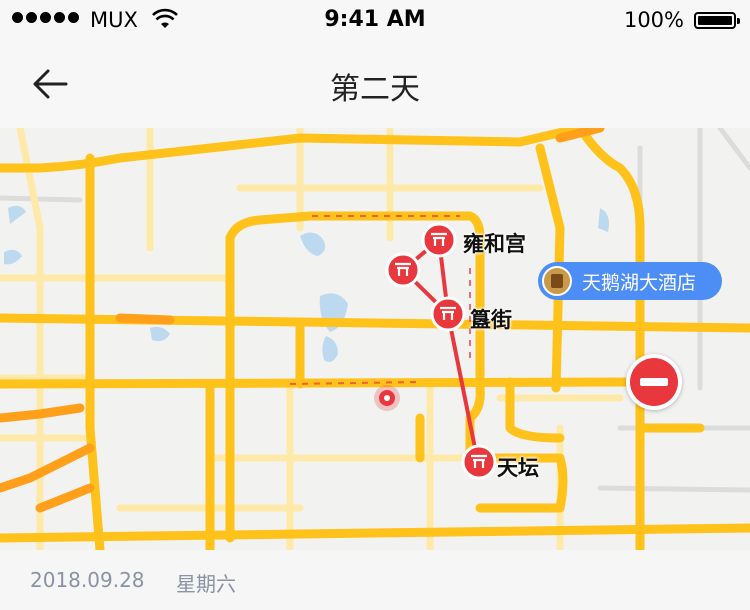  Describe the element at coordinates (491, 319) in the screenshot. I see `poi-label-guijie: 簋街` at that location.